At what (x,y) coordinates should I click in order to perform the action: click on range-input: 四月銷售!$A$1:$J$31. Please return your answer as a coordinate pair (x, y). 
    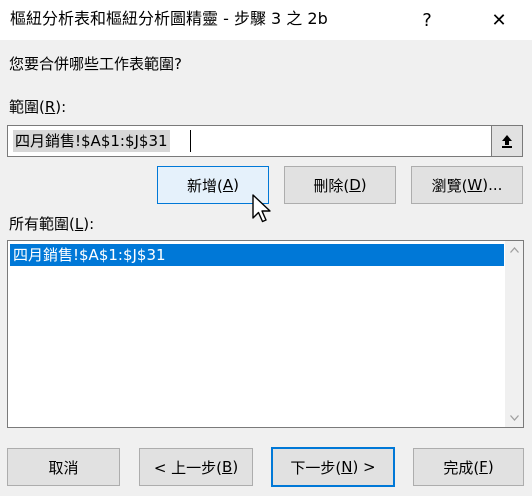
    Looking at the image, I should click on (249, 141).